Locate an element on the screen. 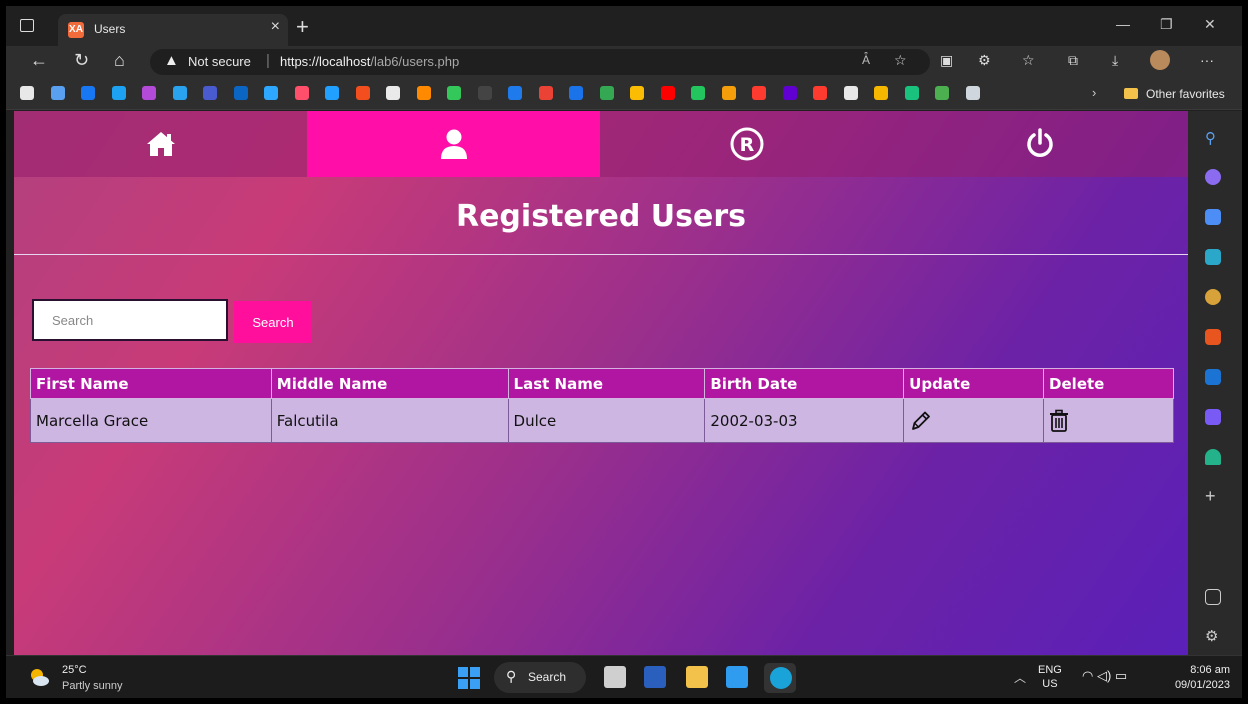 The width and height of the screenshot is (1248, 704). search-button: Search is located at coordinates (273, 322).